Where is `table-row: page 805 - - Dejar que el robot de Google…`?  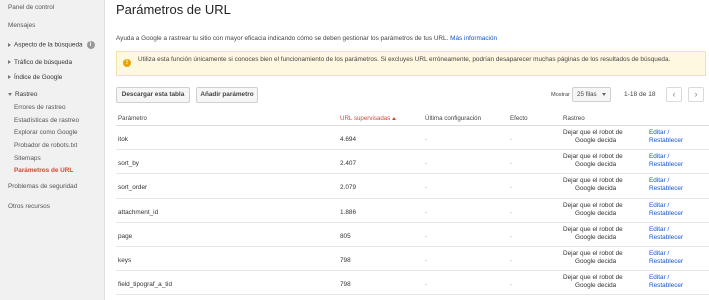
table-row: page 805 - - Dejar que el robot de Google… is located at coordinates (412, 235).